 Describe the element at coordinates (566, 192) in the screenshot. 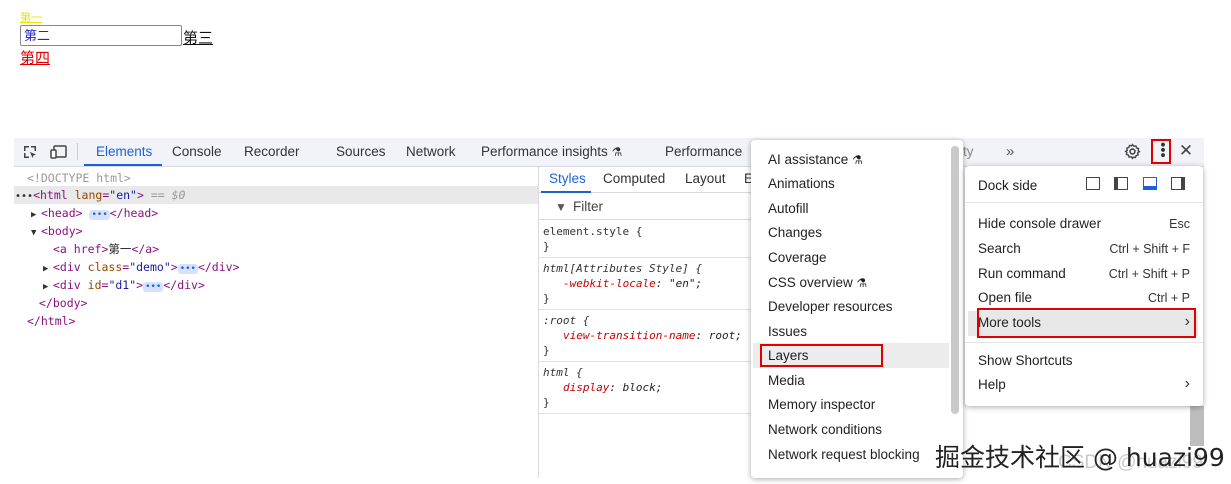

I see `styles-tab-indicator` at that location.